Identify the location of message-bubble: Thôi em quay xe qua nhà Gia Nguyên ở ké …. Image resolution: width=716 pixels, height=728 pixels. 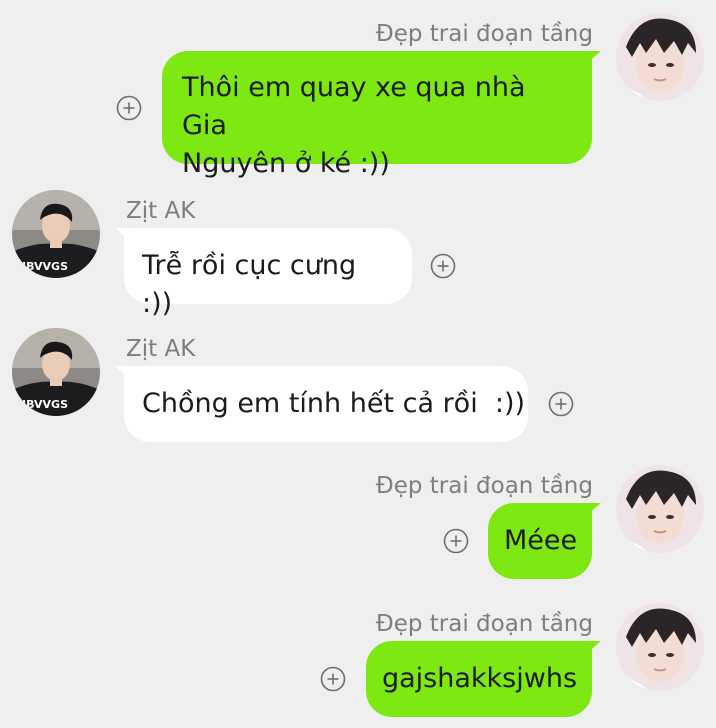
(381, 115).